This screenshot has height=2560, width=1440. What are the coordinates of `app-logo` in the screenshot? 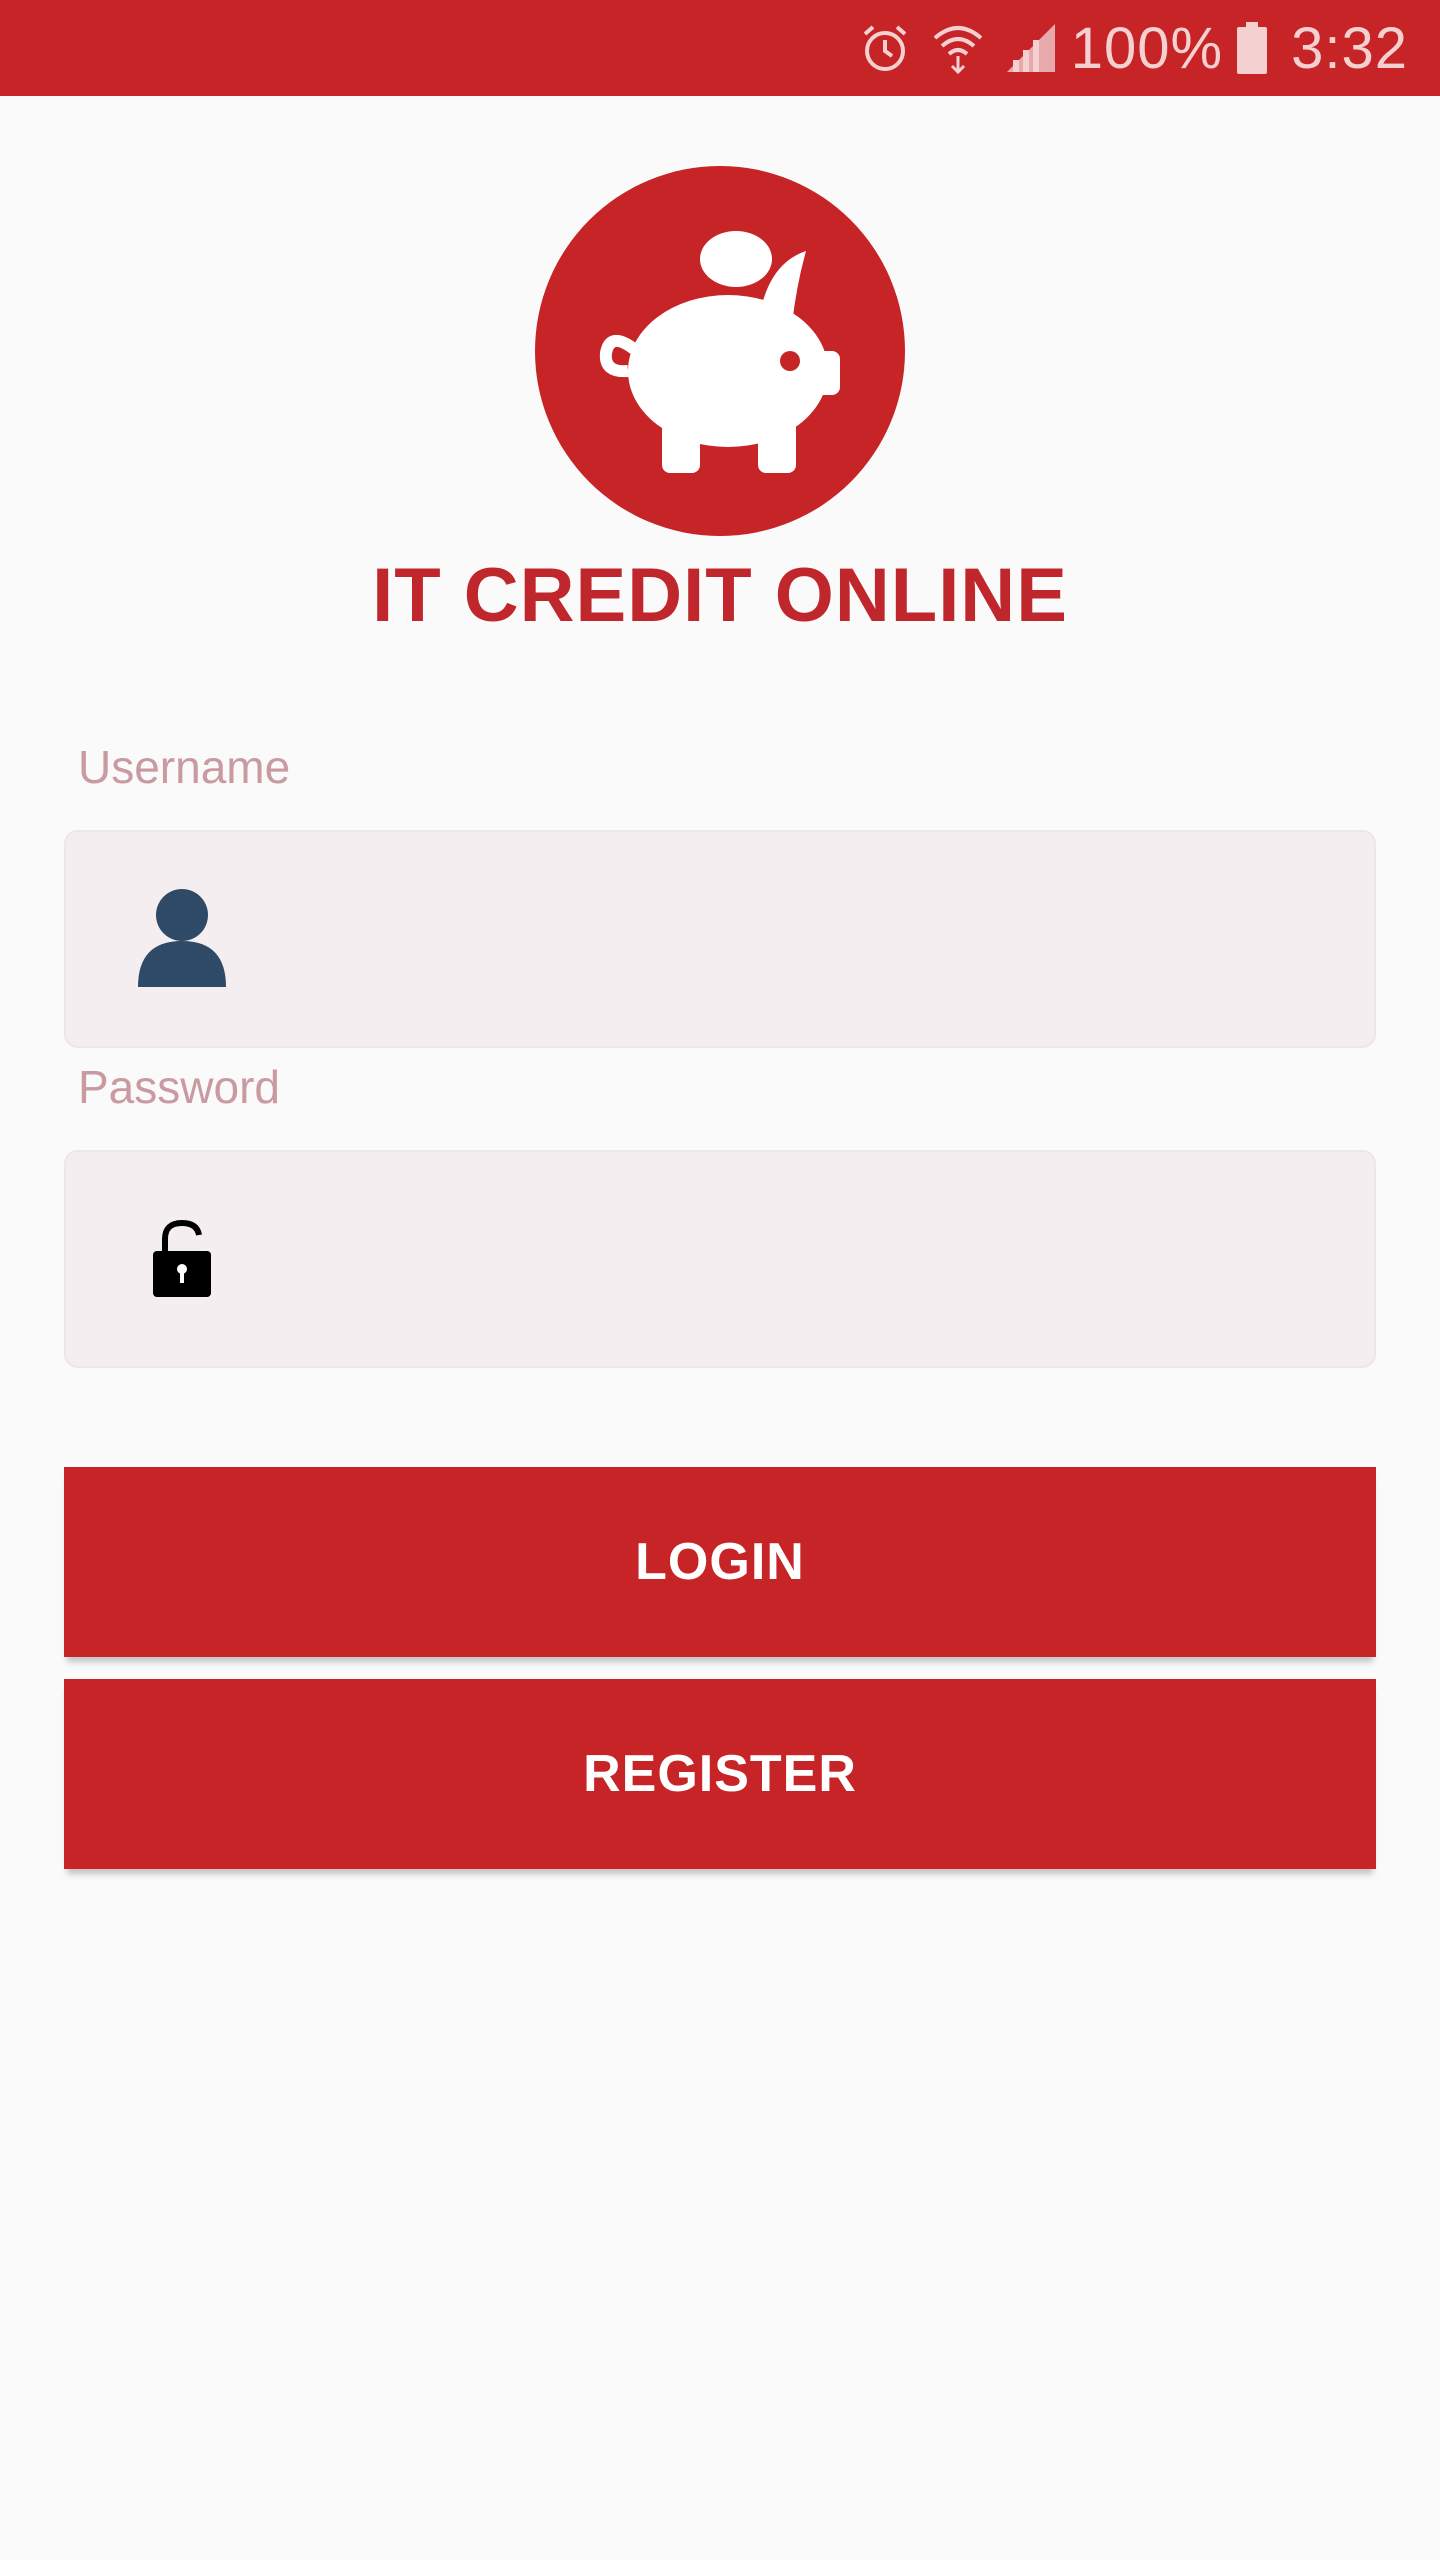 It's located at (720, 351).